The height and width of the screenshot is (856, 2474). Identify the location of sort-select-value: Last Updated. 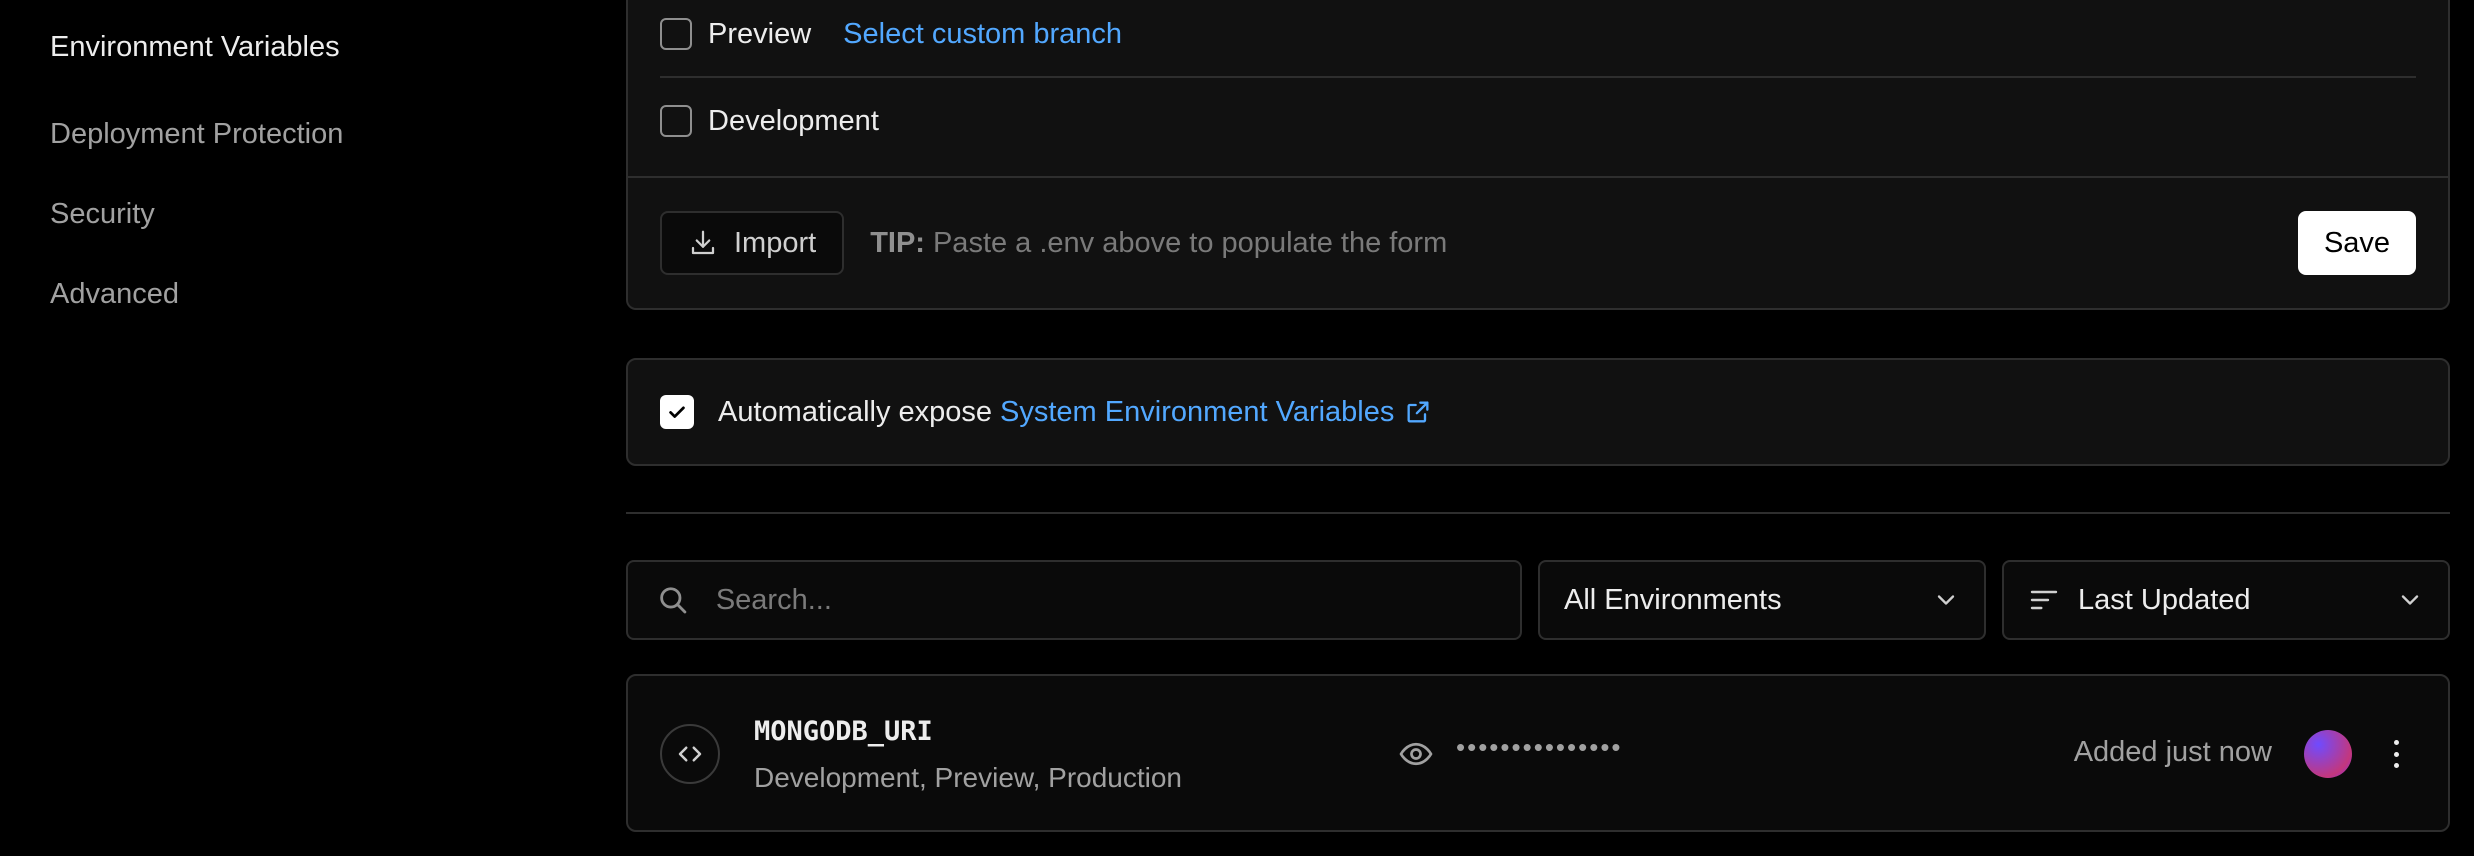
(2164, 599).